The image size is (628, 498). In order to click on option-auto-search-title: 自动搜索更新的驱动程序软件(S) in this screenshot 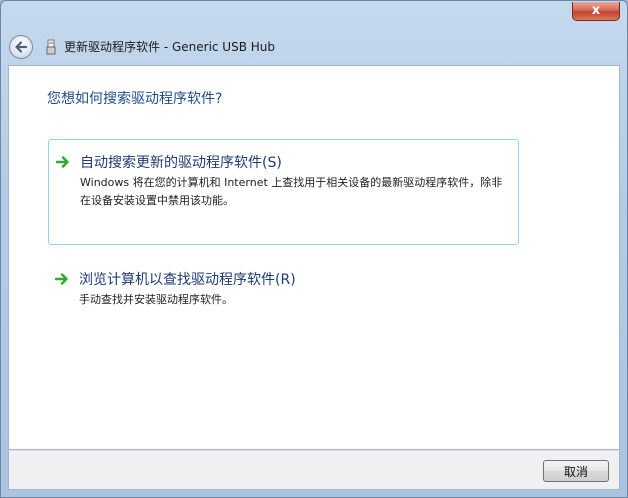, I will do `click(181, 163)`.